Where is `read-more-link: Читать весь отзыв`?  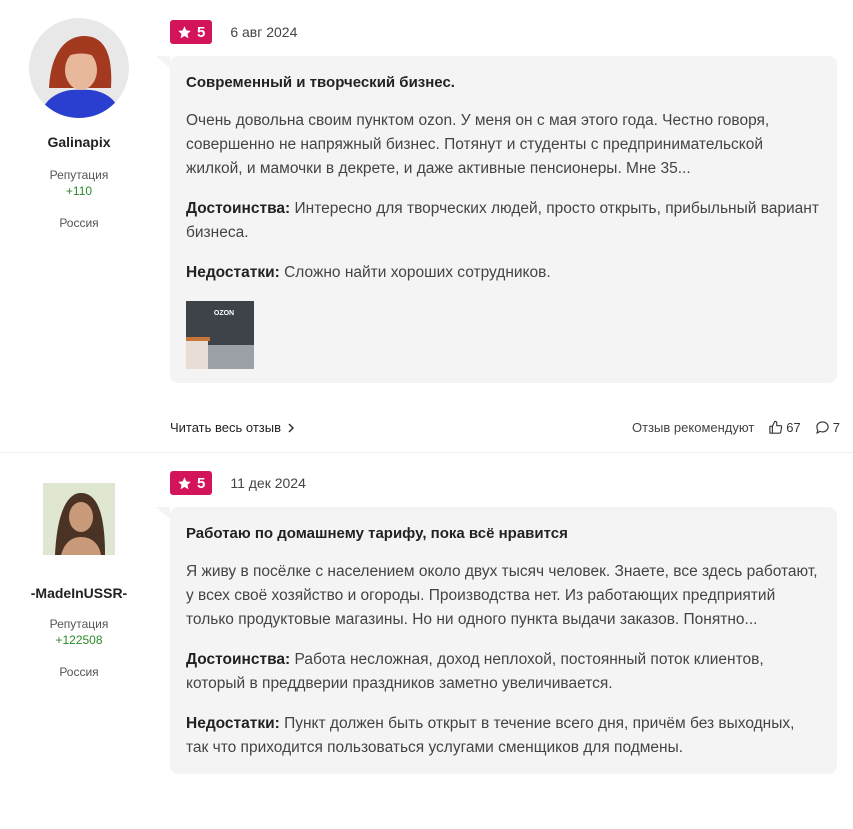 read-more-link: Читать весь отзыв is located at coordinates (232, 427).